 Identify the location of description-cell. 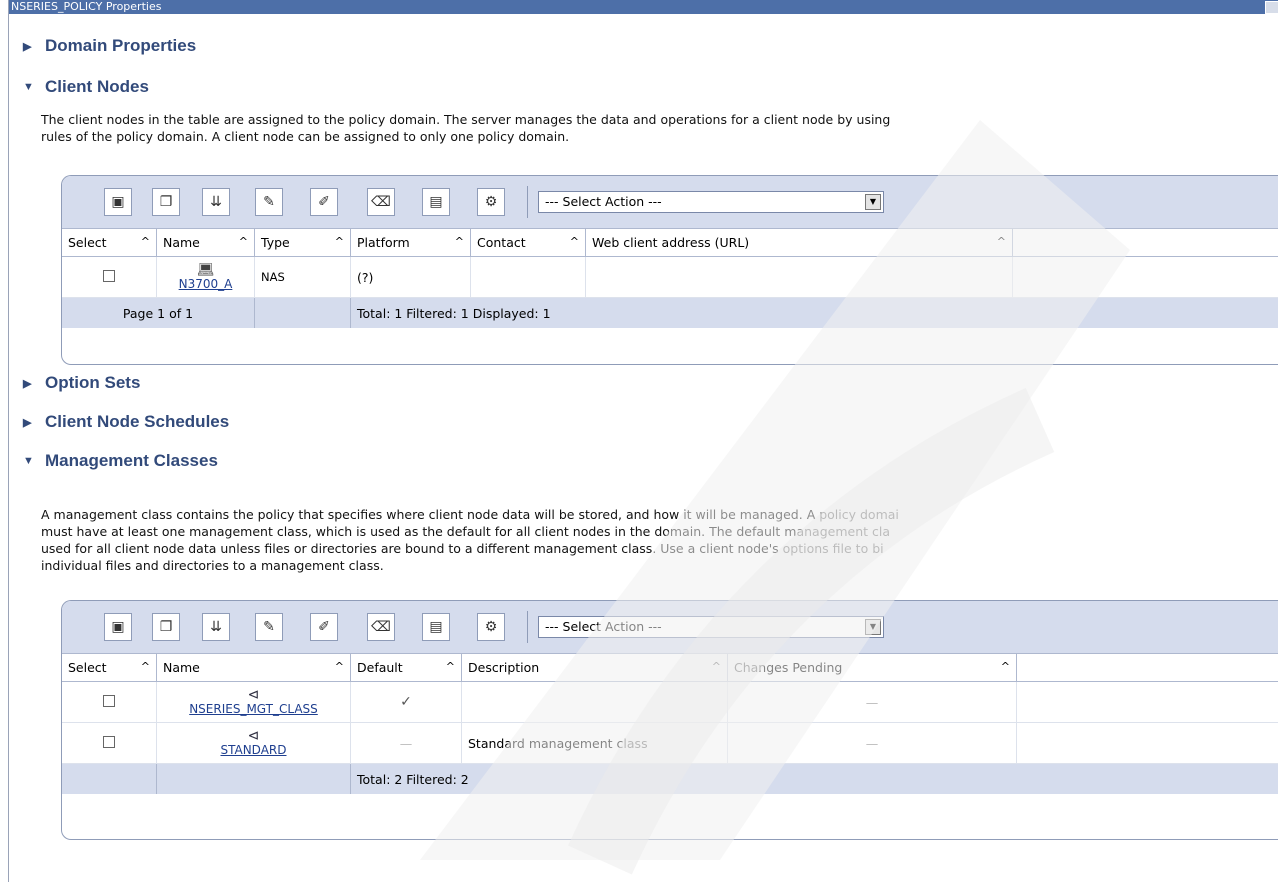
(594, 702).